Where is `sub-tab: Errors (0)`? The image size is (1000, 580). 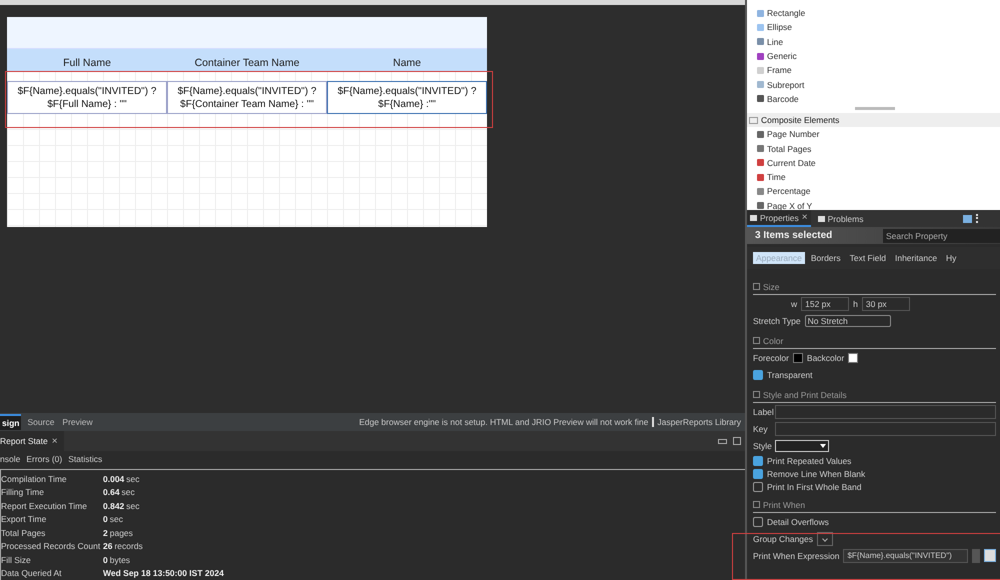
sub-tab: Errors (0) is located at coordinates (44, 459).